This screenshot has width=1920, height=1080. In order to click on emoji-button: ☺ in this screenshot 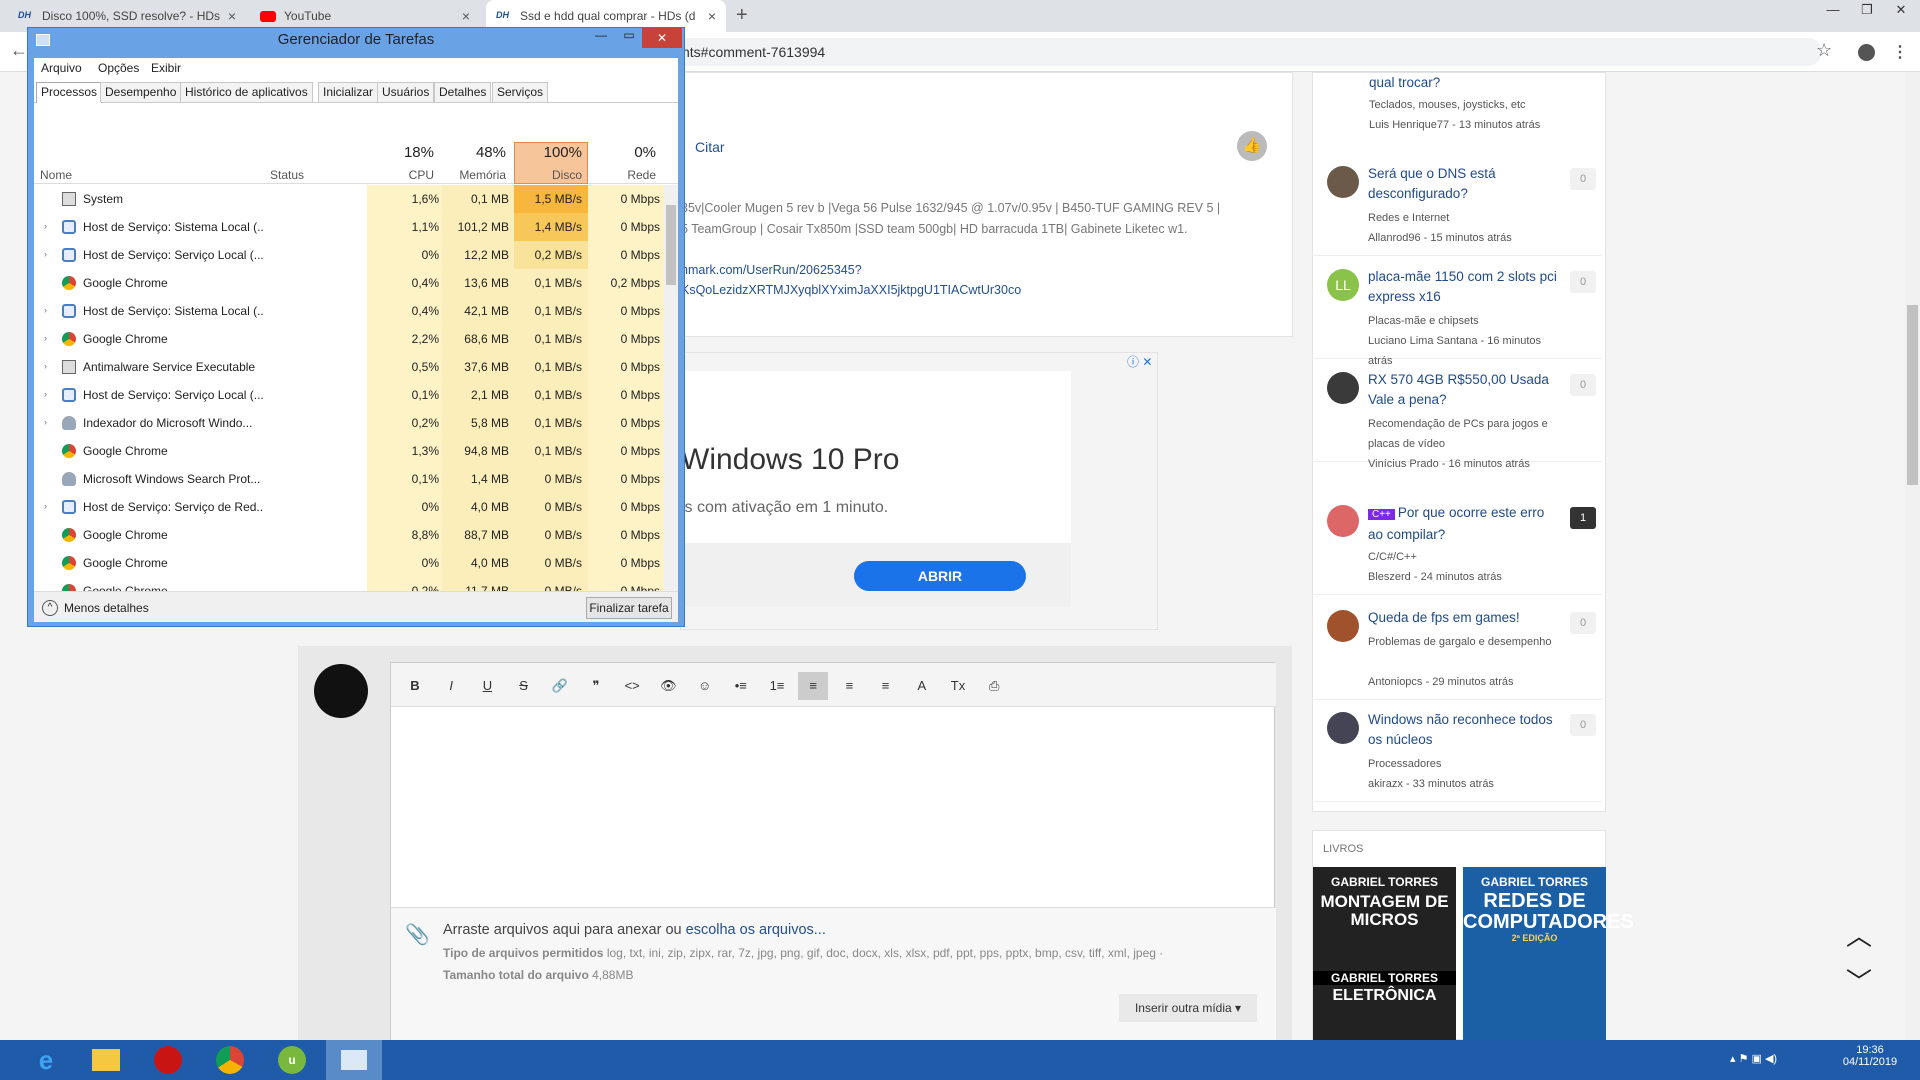, I will do `click(705, 686)`.